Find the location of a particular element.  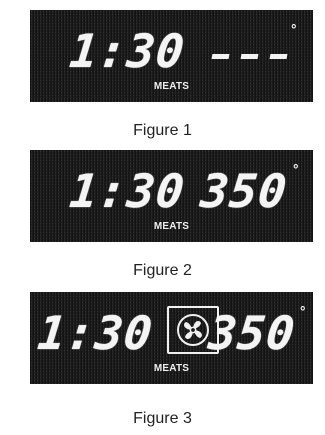

figure-caption: Figure 3 is located at coordinates (162, 418).